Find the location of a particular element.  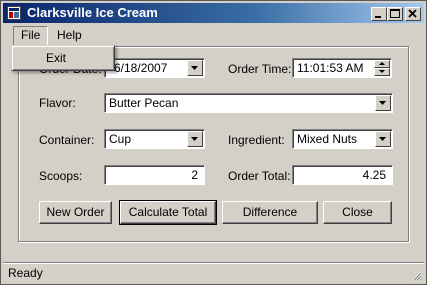

flavor-dropdown-button is located at coordinates (383, 103).